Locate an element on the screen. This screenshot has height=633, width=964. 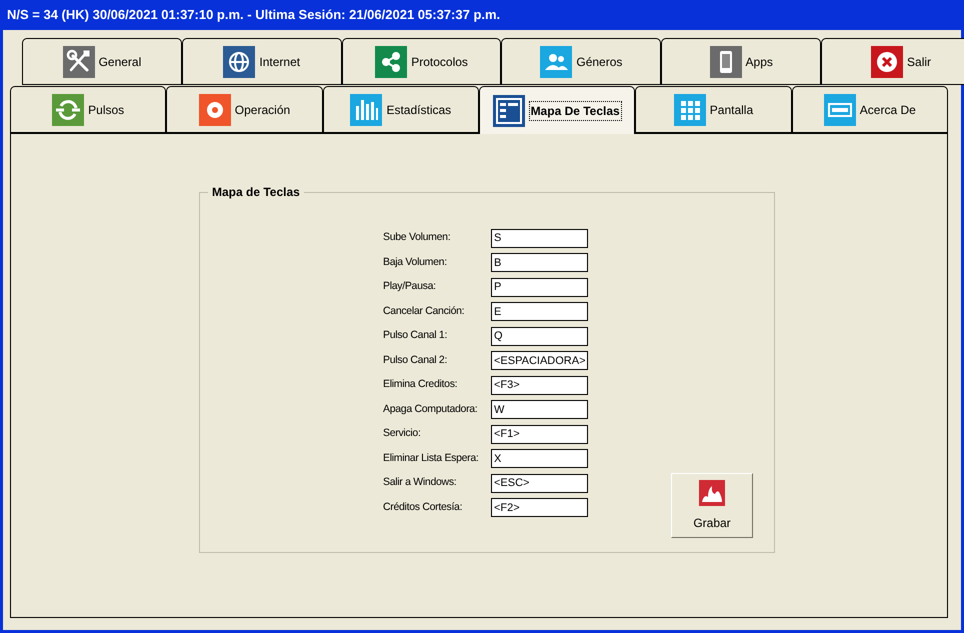
tab: General is located at coordinates (102, 61).